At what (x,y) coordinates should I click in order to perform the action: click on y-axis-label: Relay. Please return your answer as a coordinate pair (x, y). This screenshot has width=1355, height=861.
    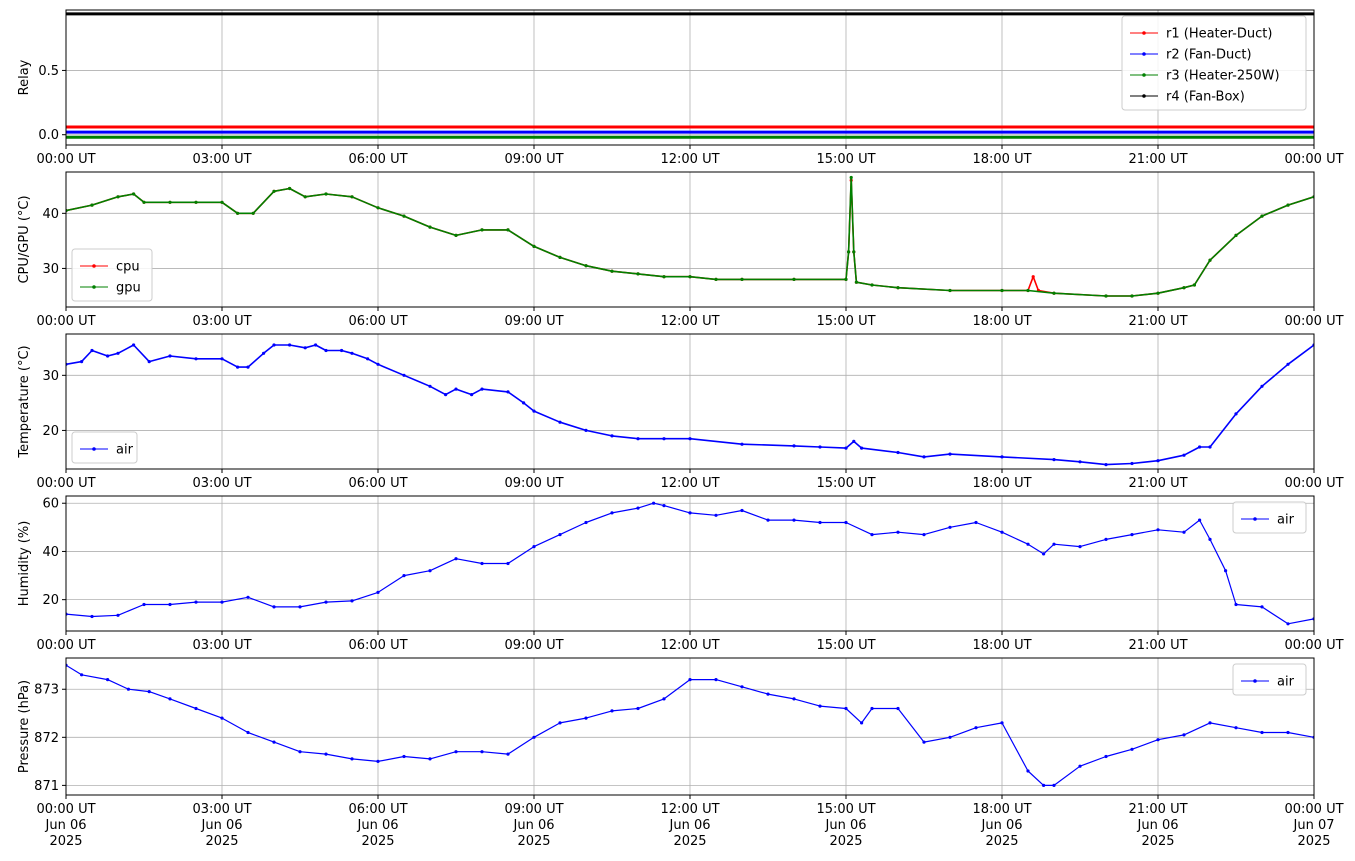
    Looking at the image, I should click on (24, 77).